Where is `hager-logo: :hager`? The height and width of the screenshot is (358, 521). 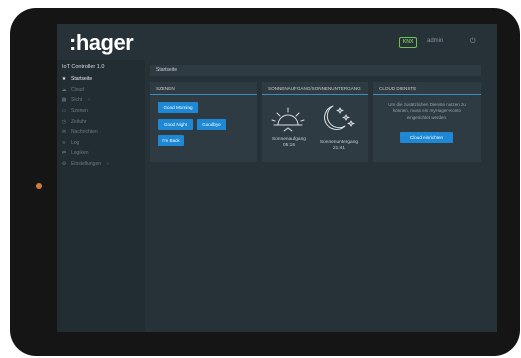
hager-logo: :hager is located at coordinates (101, 42).